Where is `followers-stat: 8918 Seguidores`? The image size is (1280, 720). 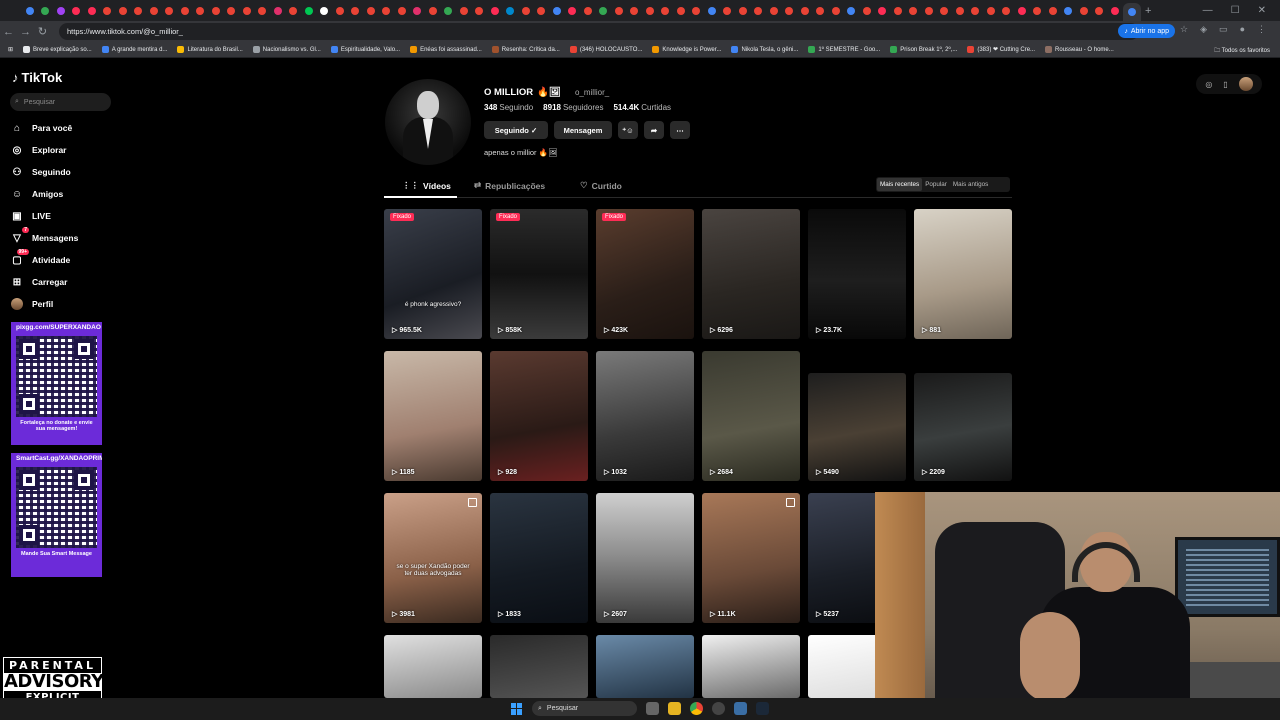 followers-stat: 8918 Seguidores is located at coordinates (573, 107).